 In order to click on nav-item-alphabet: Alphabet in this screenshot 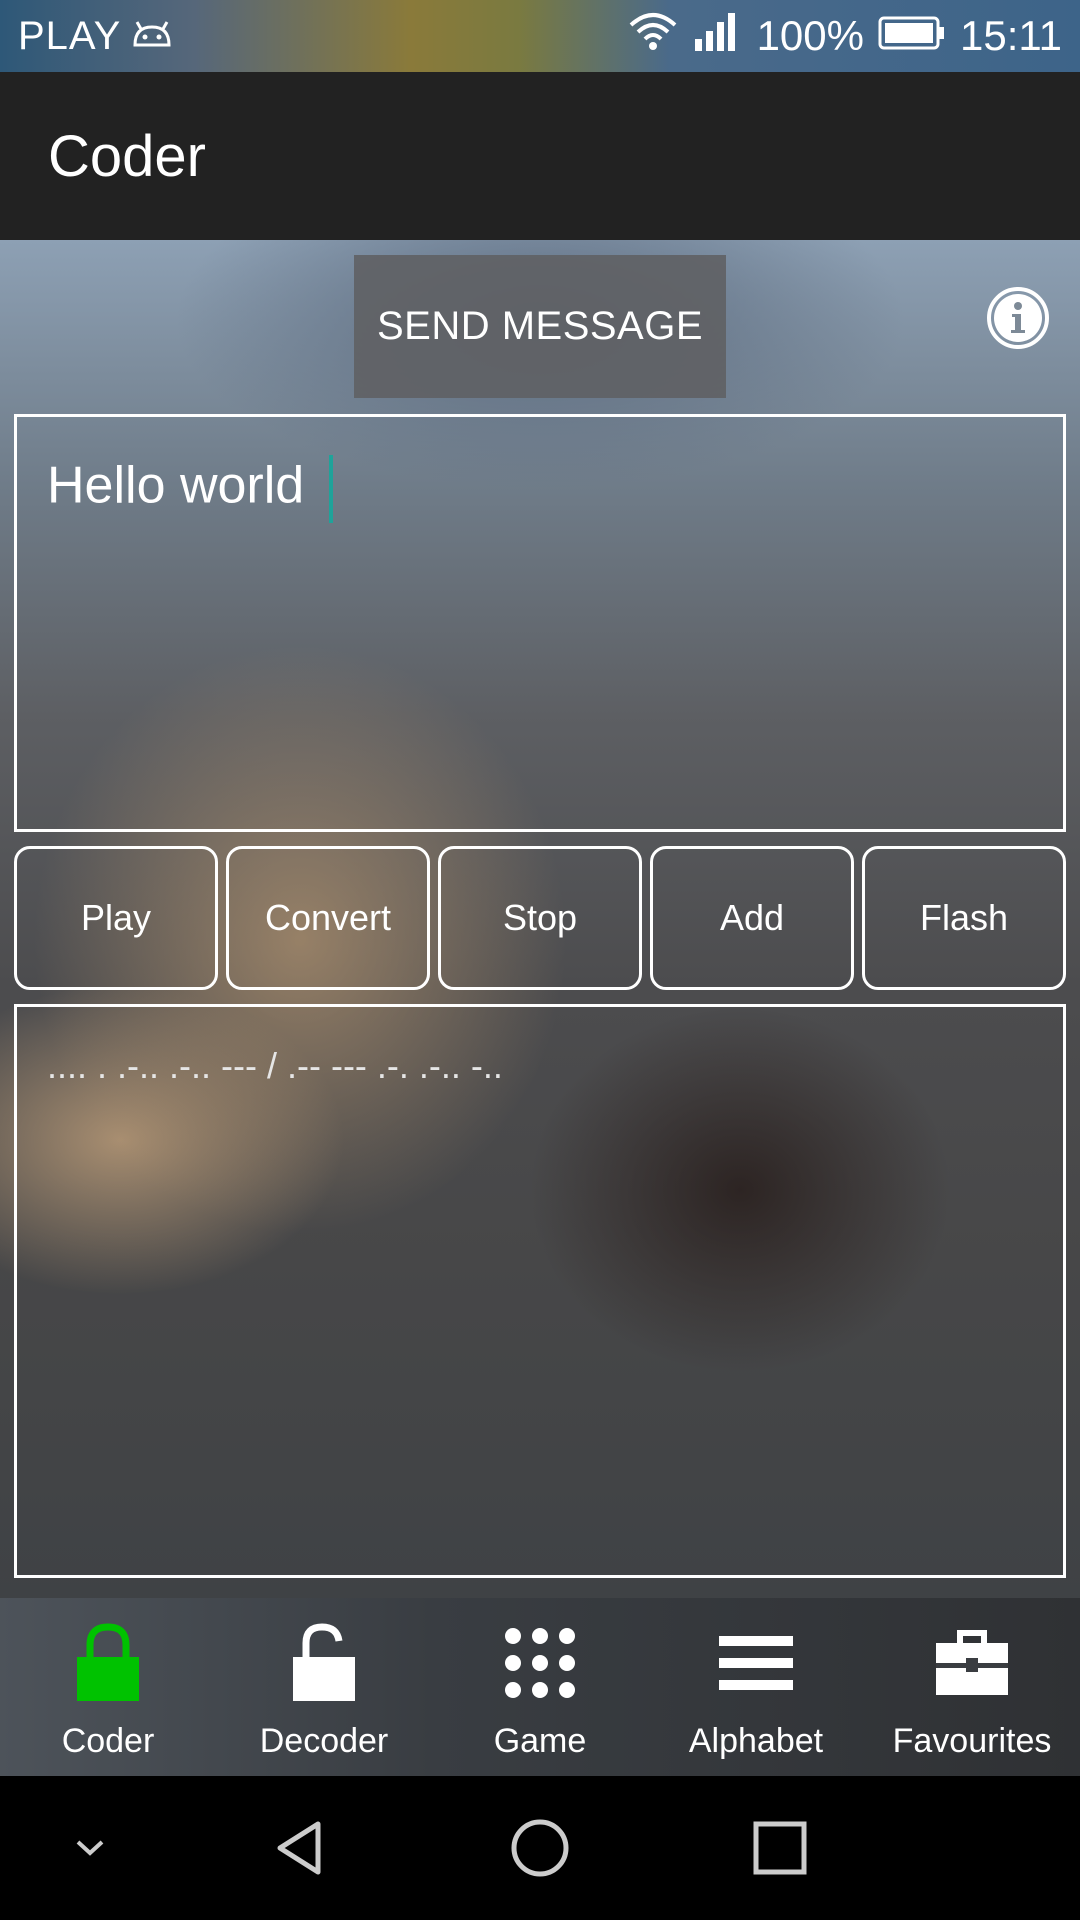, I will do `click(756, 1687)`.